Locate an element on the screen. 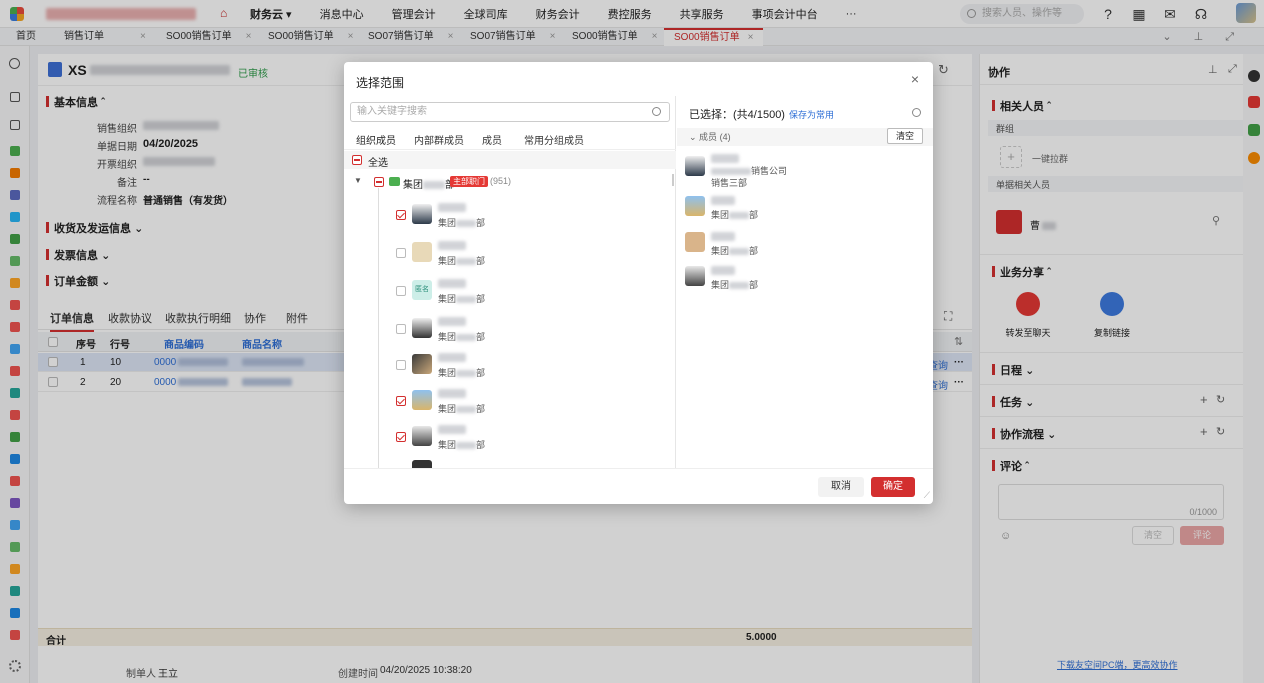  caret-down-icon: ▼ is located at coordinates (358, 180).